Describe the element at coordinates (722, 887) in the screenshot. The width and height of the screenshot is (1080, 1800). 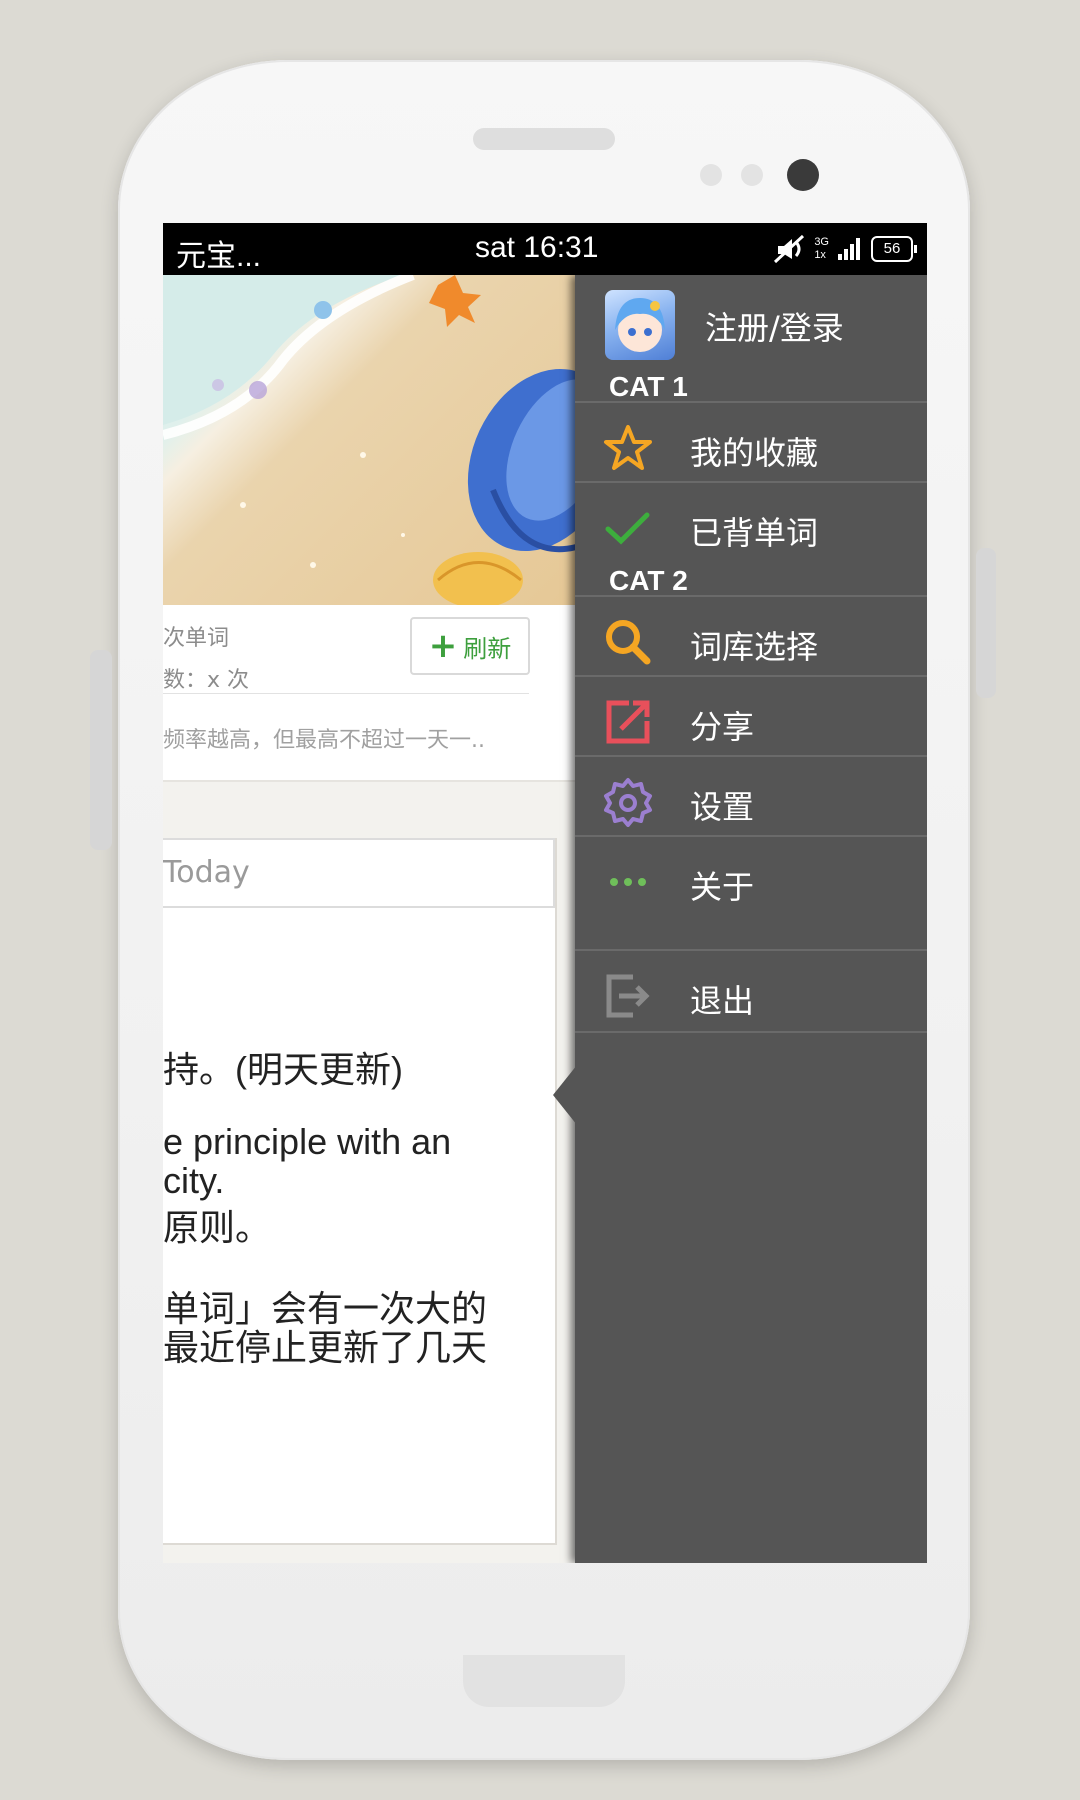
I see `menu-item-label: 关于` at that location.